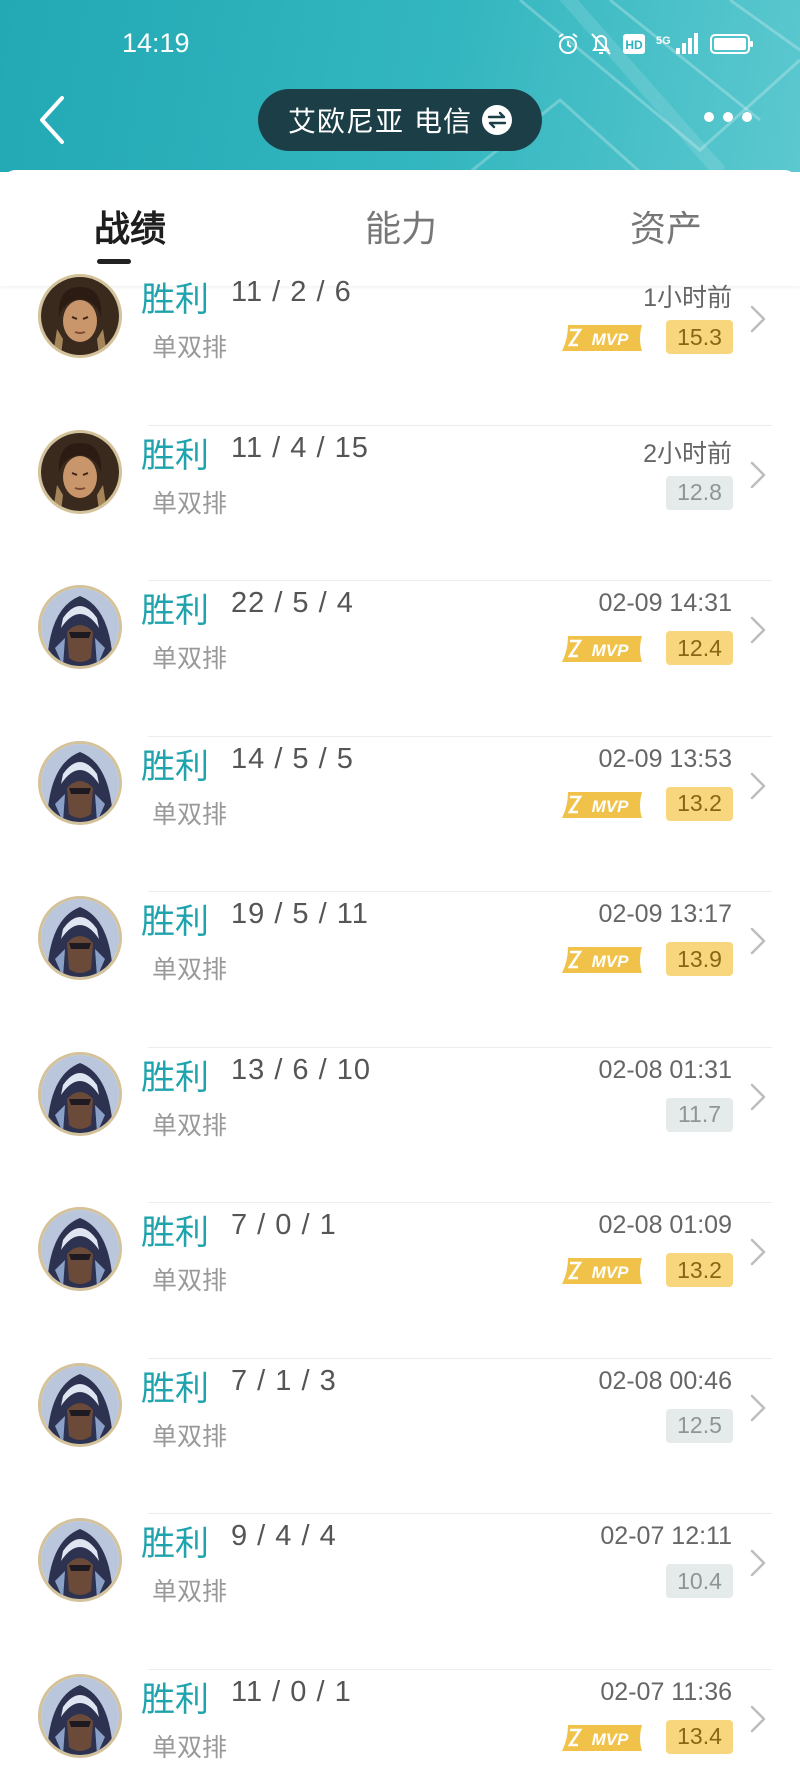 The width and height of the screenshot is (800, 1786). What do you see at coordinates (699, 648) in the screenshot?
I see `match-score: 12.4` at bounding box center [699, 648].